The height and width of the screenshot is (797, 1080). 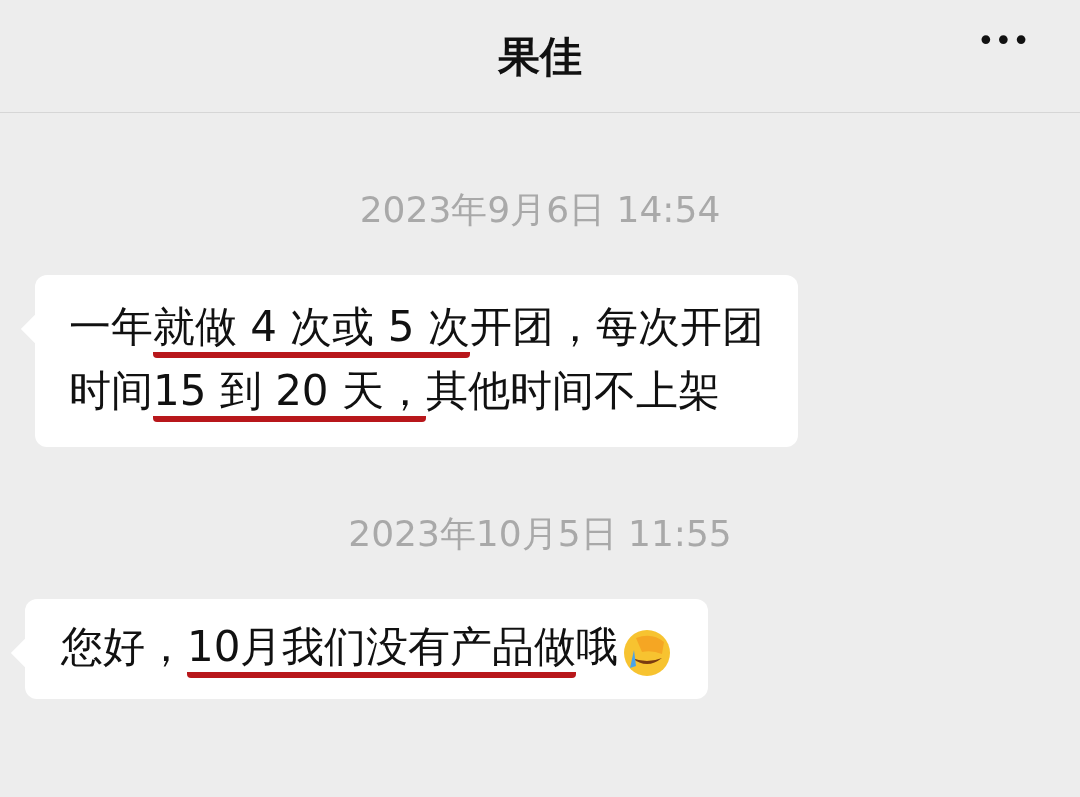 What do you see at coordinates (540, 533) in the screenshot?
I see `timestamp: 2023年10月5日 11:55` at bounding box center [540, 533].